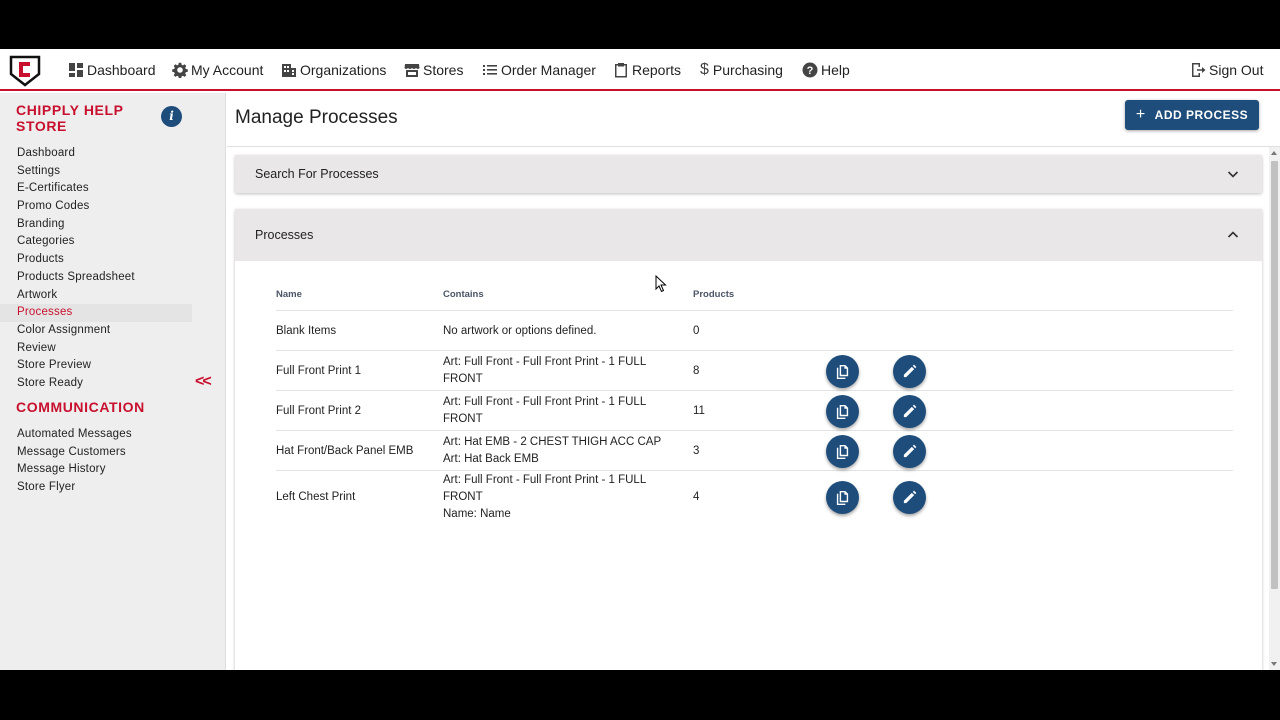 The height and width of the screenshot is (720, 1280). I want to click on header-divider, so click(753, 146).